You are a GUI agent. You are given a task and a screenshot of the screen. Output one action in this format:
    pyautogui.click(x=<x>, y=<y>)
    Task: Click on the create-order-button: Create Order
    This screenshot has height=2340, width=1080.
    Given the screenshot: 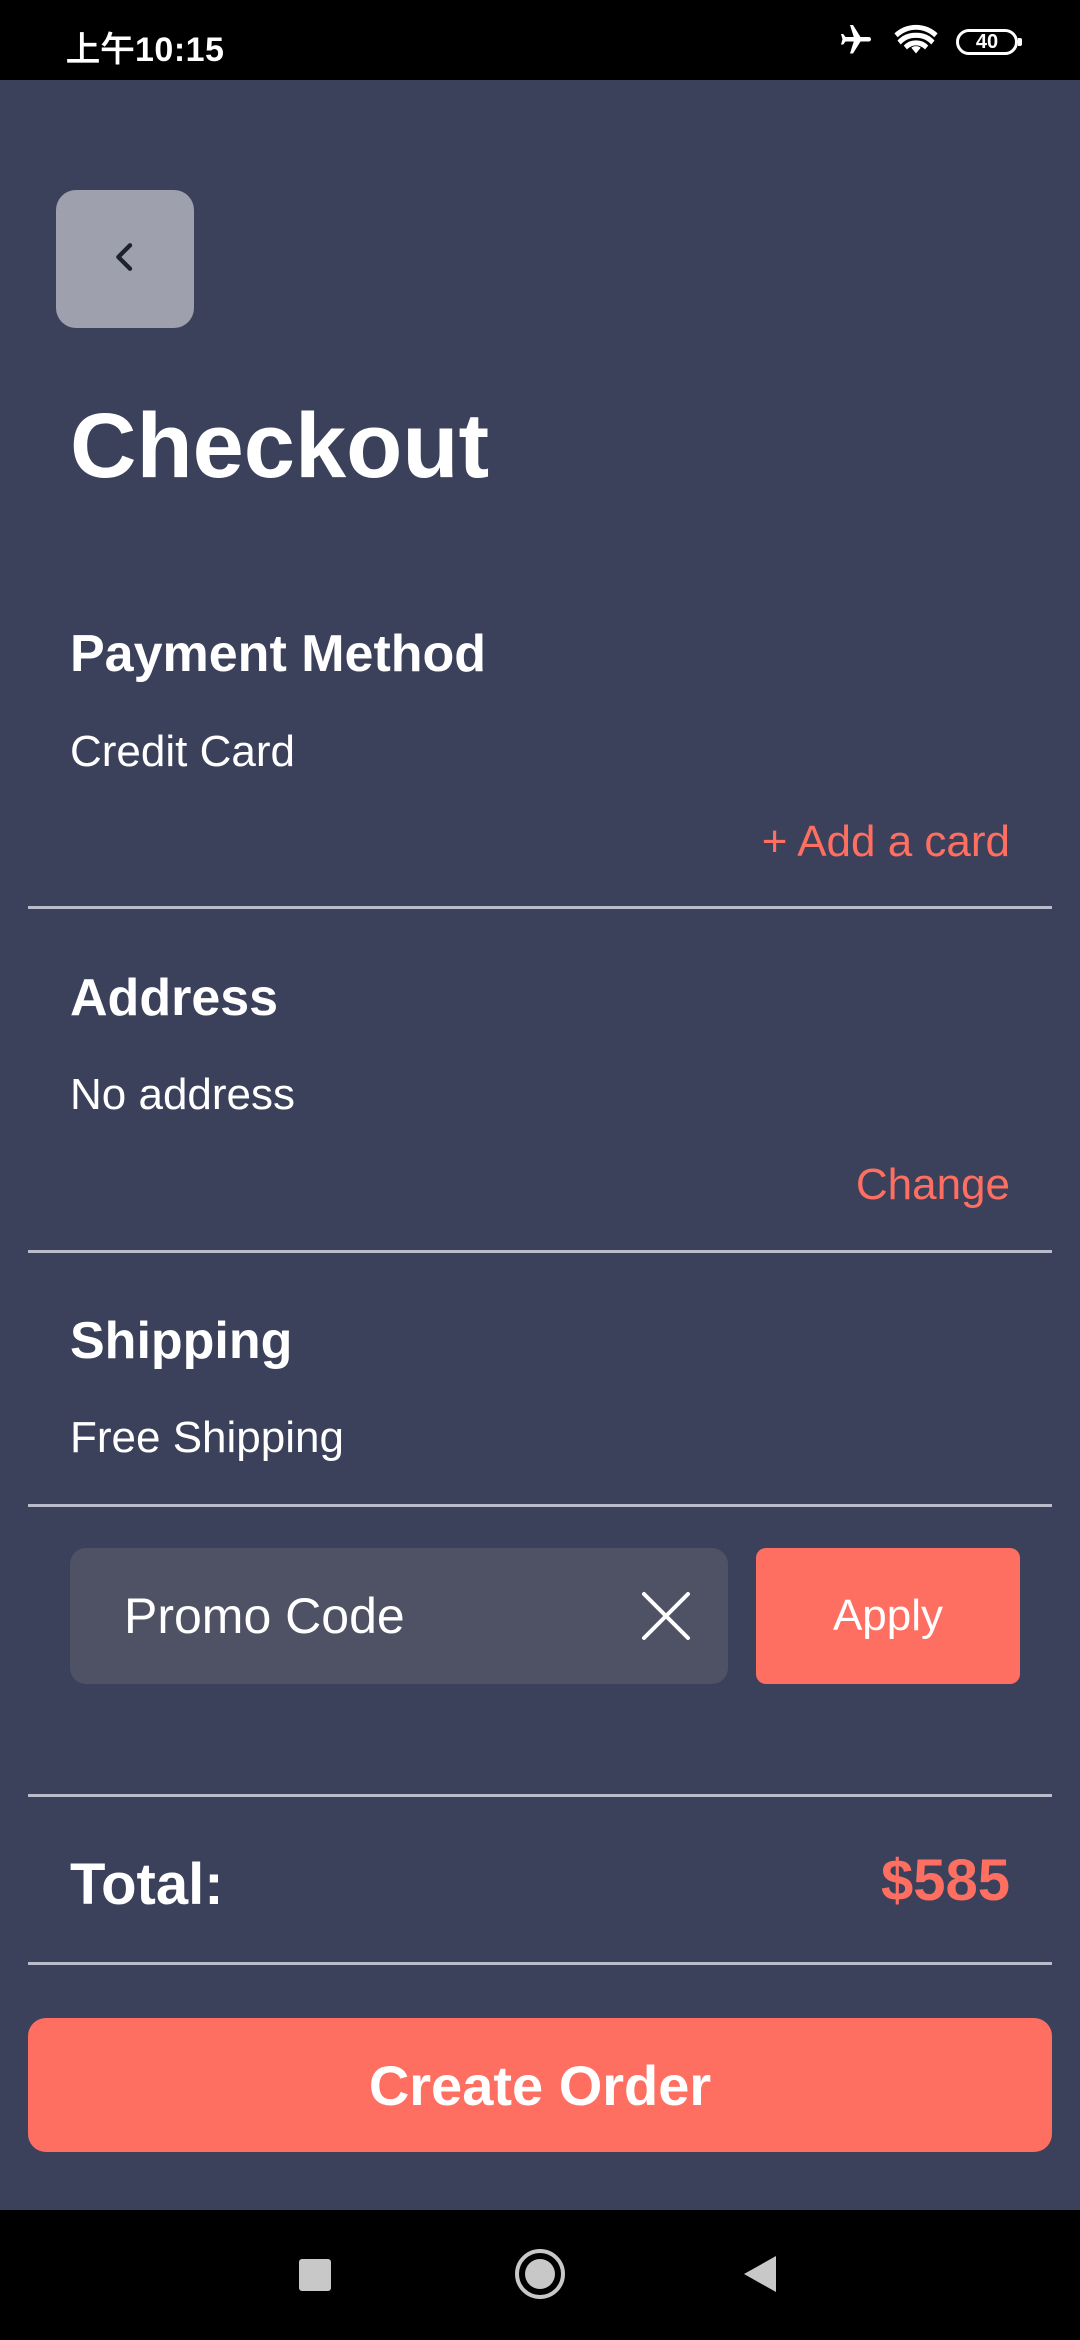 What is the action you would take?
    pyautogui.click(x=540, y=2085)
    